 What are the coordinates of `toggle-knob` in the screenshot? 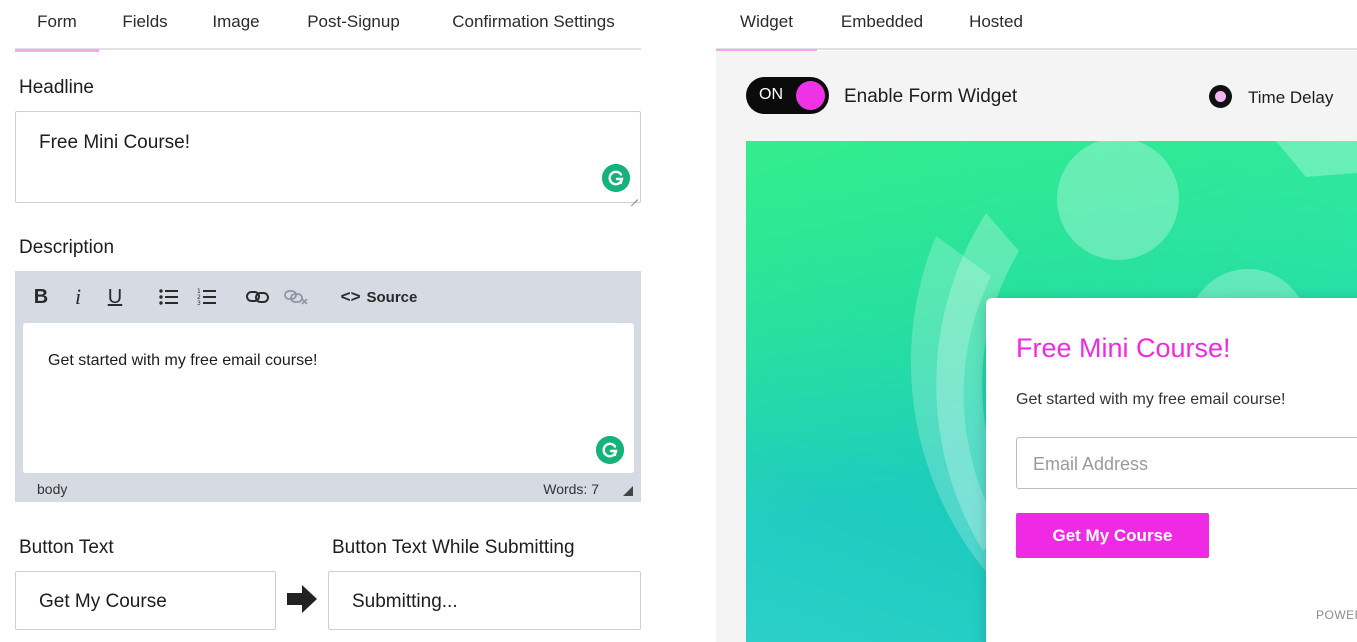 It's located at (810, 95).